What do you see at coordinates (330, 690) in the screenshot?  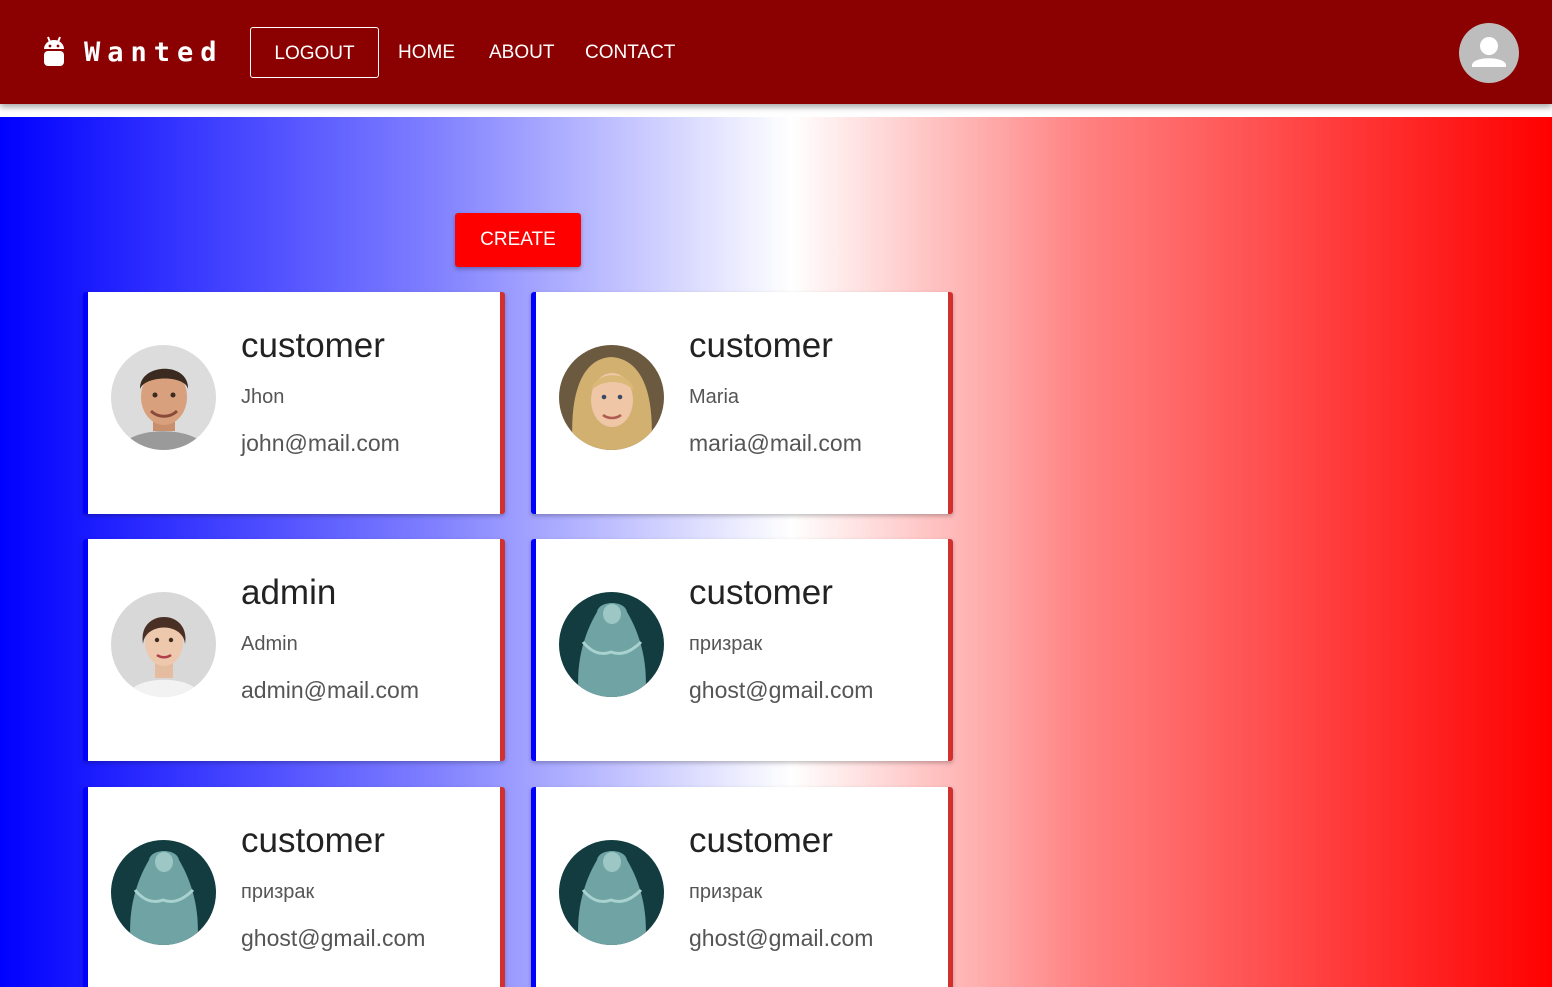 I see `user-email: admin@mail.com` at bounding box center [330, 690].